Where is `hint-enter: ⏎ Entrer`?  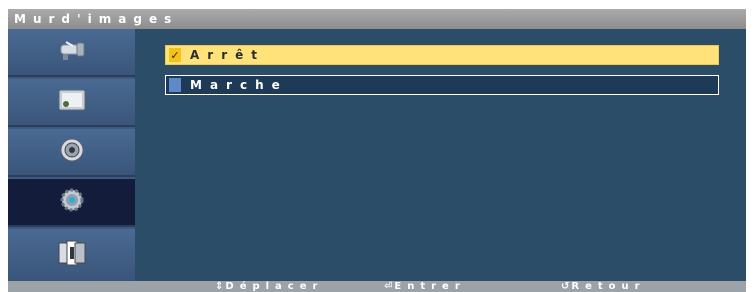
hint-enter: ⏎ Entrer is located at coordinates (425, 286).